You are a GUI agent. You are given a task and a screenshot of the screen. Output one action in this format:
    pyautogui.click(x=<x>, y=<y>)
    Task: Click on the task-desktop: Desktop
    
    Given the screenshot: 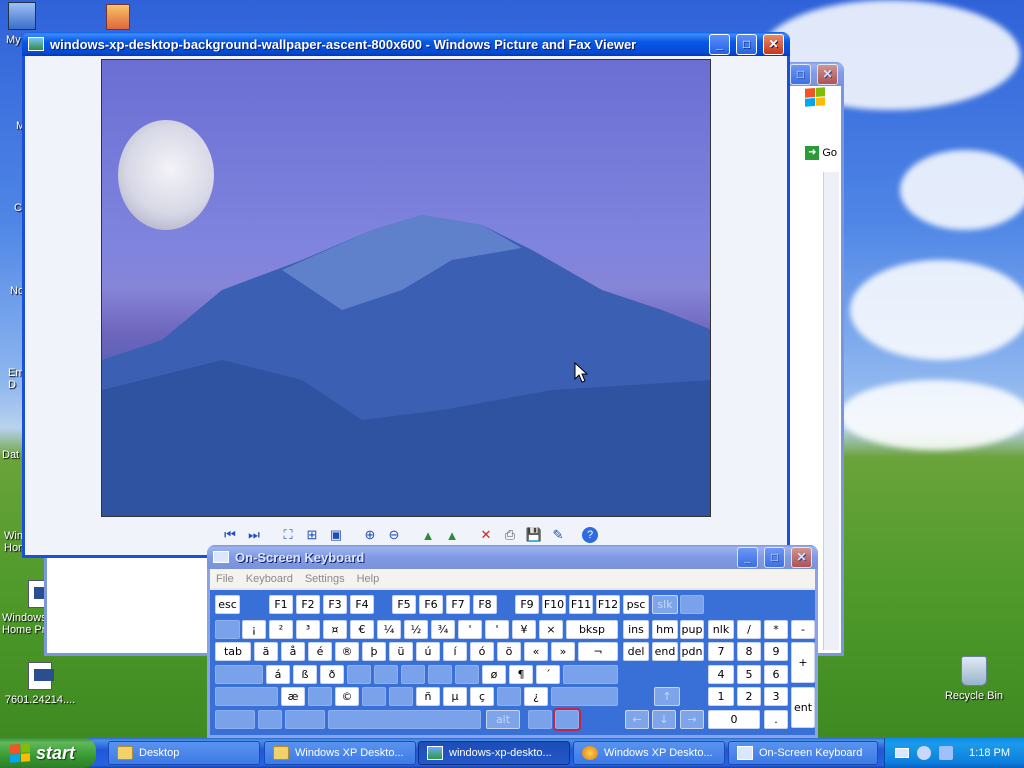 What is the action you would take?
    pyautogui.click(x=184, y=753)
    